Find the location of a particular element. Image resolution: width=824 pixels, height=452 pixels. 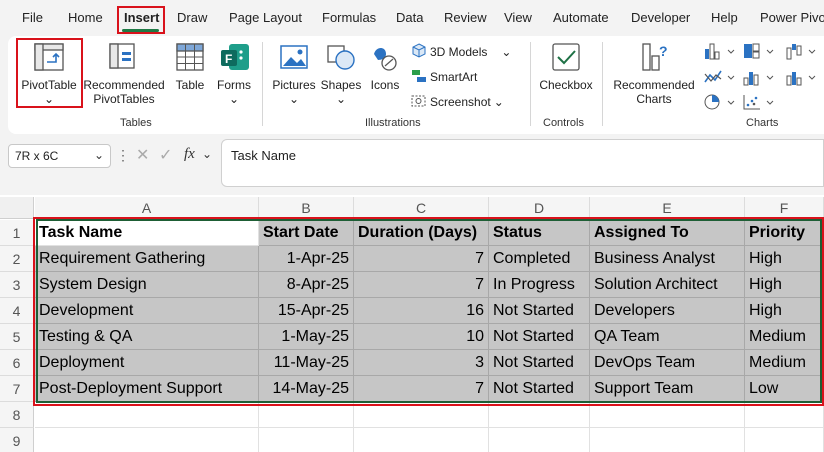

tab-data: Data is located at coordinates (409, 17).